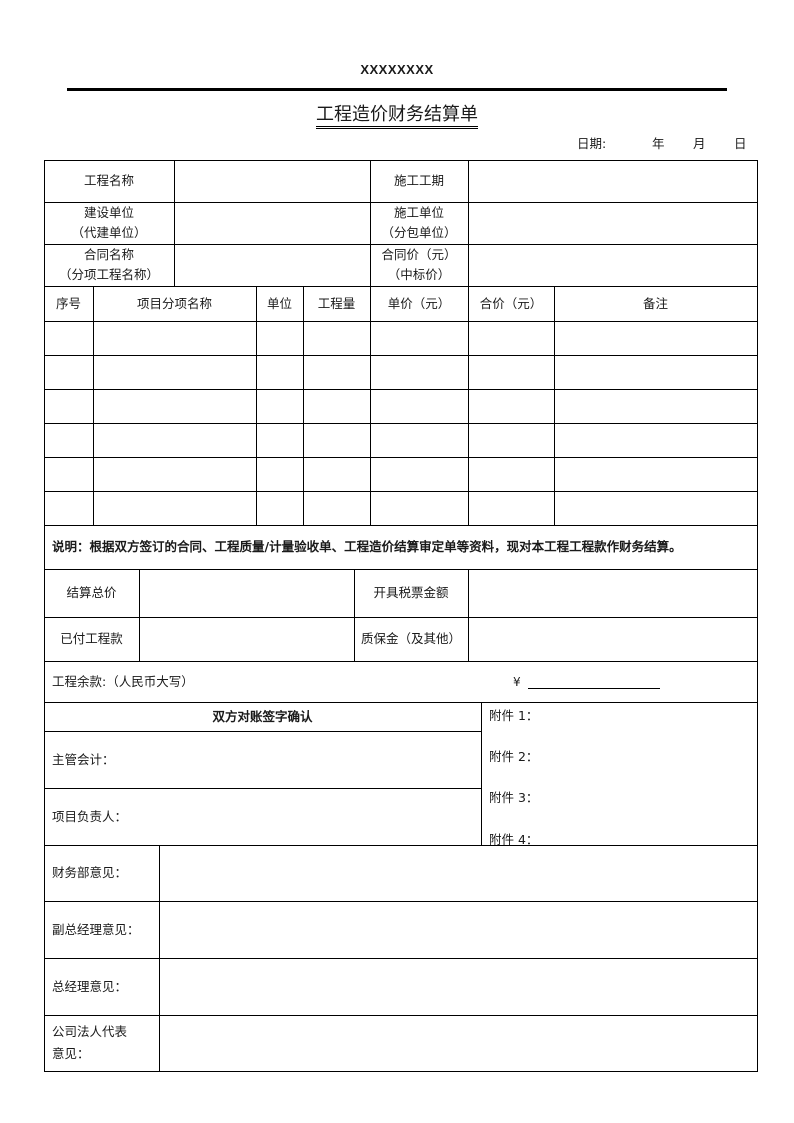 Image resolution: width=794 pixels, height=1123 pixels. I want to click on date-year: 年, so click(658, 143).